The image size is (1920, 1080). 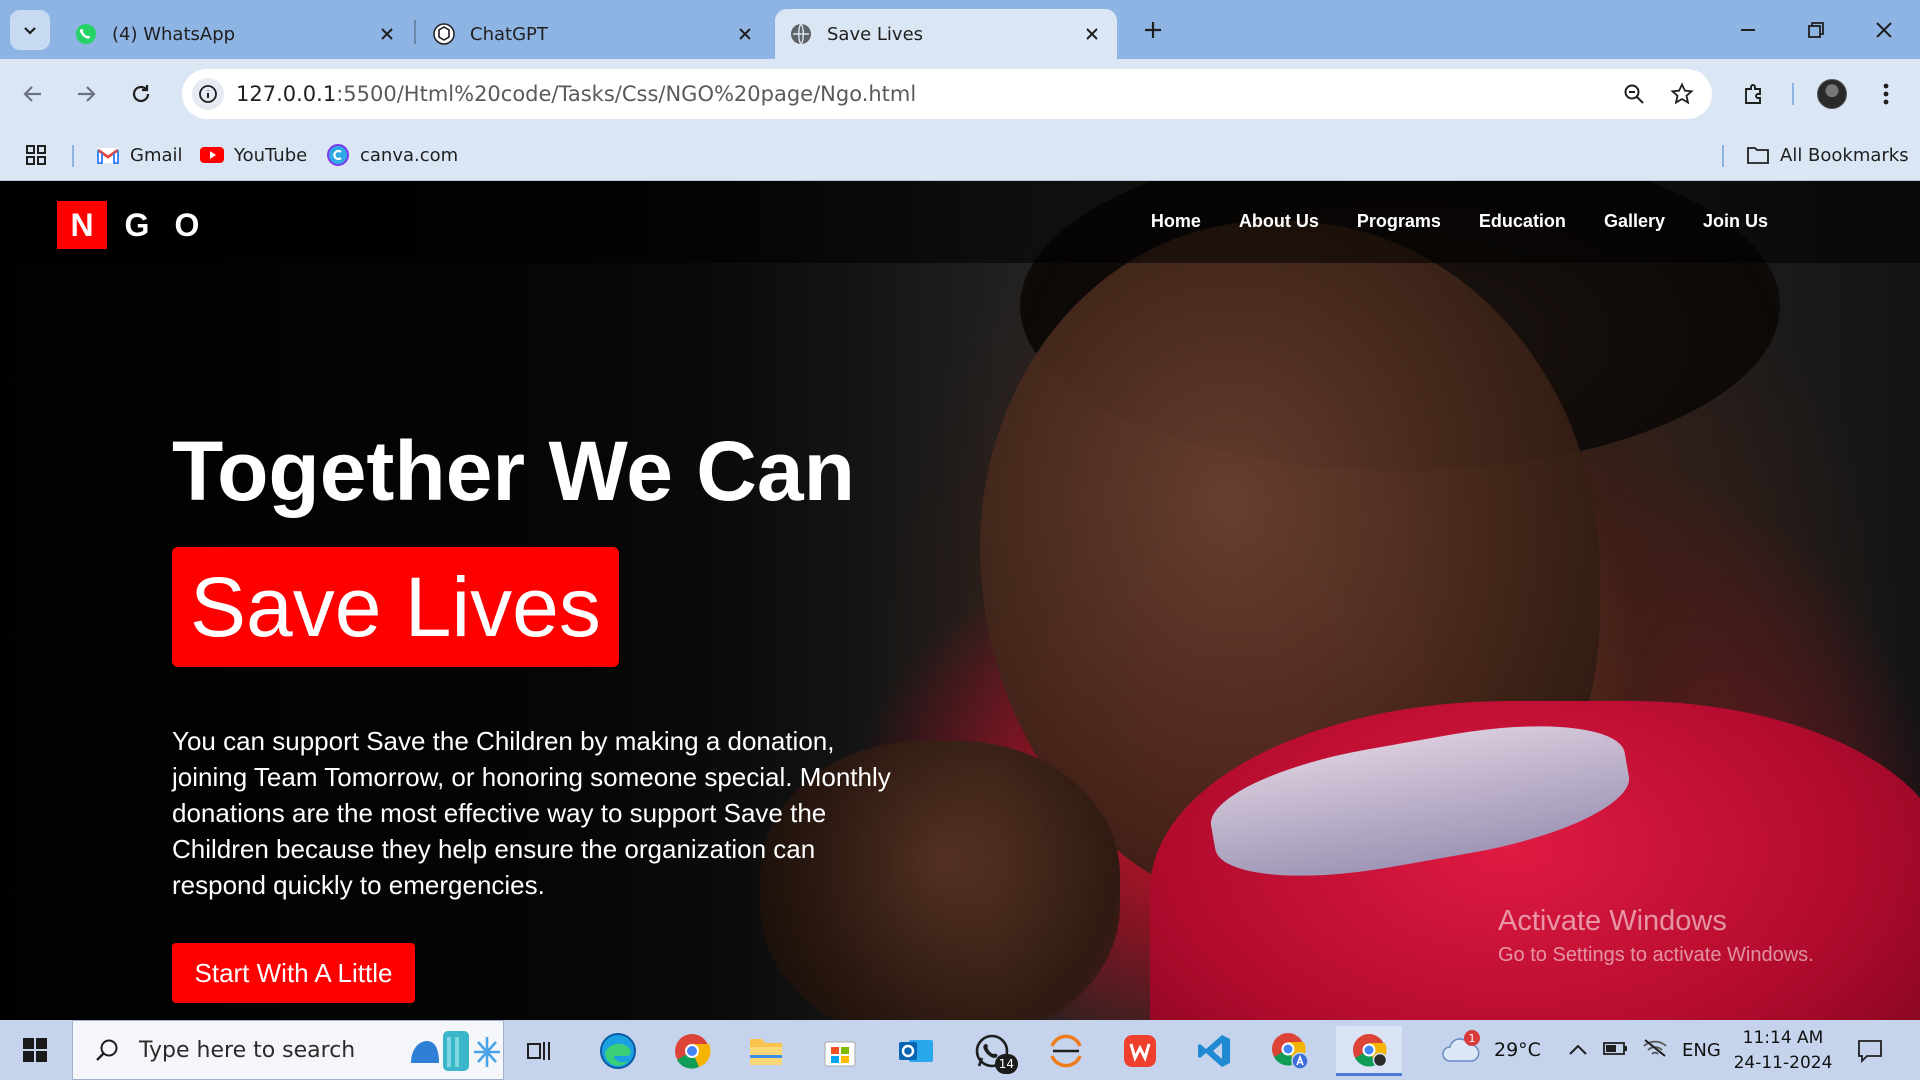 I want to click on browser-tab-strip: (4) WhatsApp ChatGPT Save Lives, so click(x=960, y=29).